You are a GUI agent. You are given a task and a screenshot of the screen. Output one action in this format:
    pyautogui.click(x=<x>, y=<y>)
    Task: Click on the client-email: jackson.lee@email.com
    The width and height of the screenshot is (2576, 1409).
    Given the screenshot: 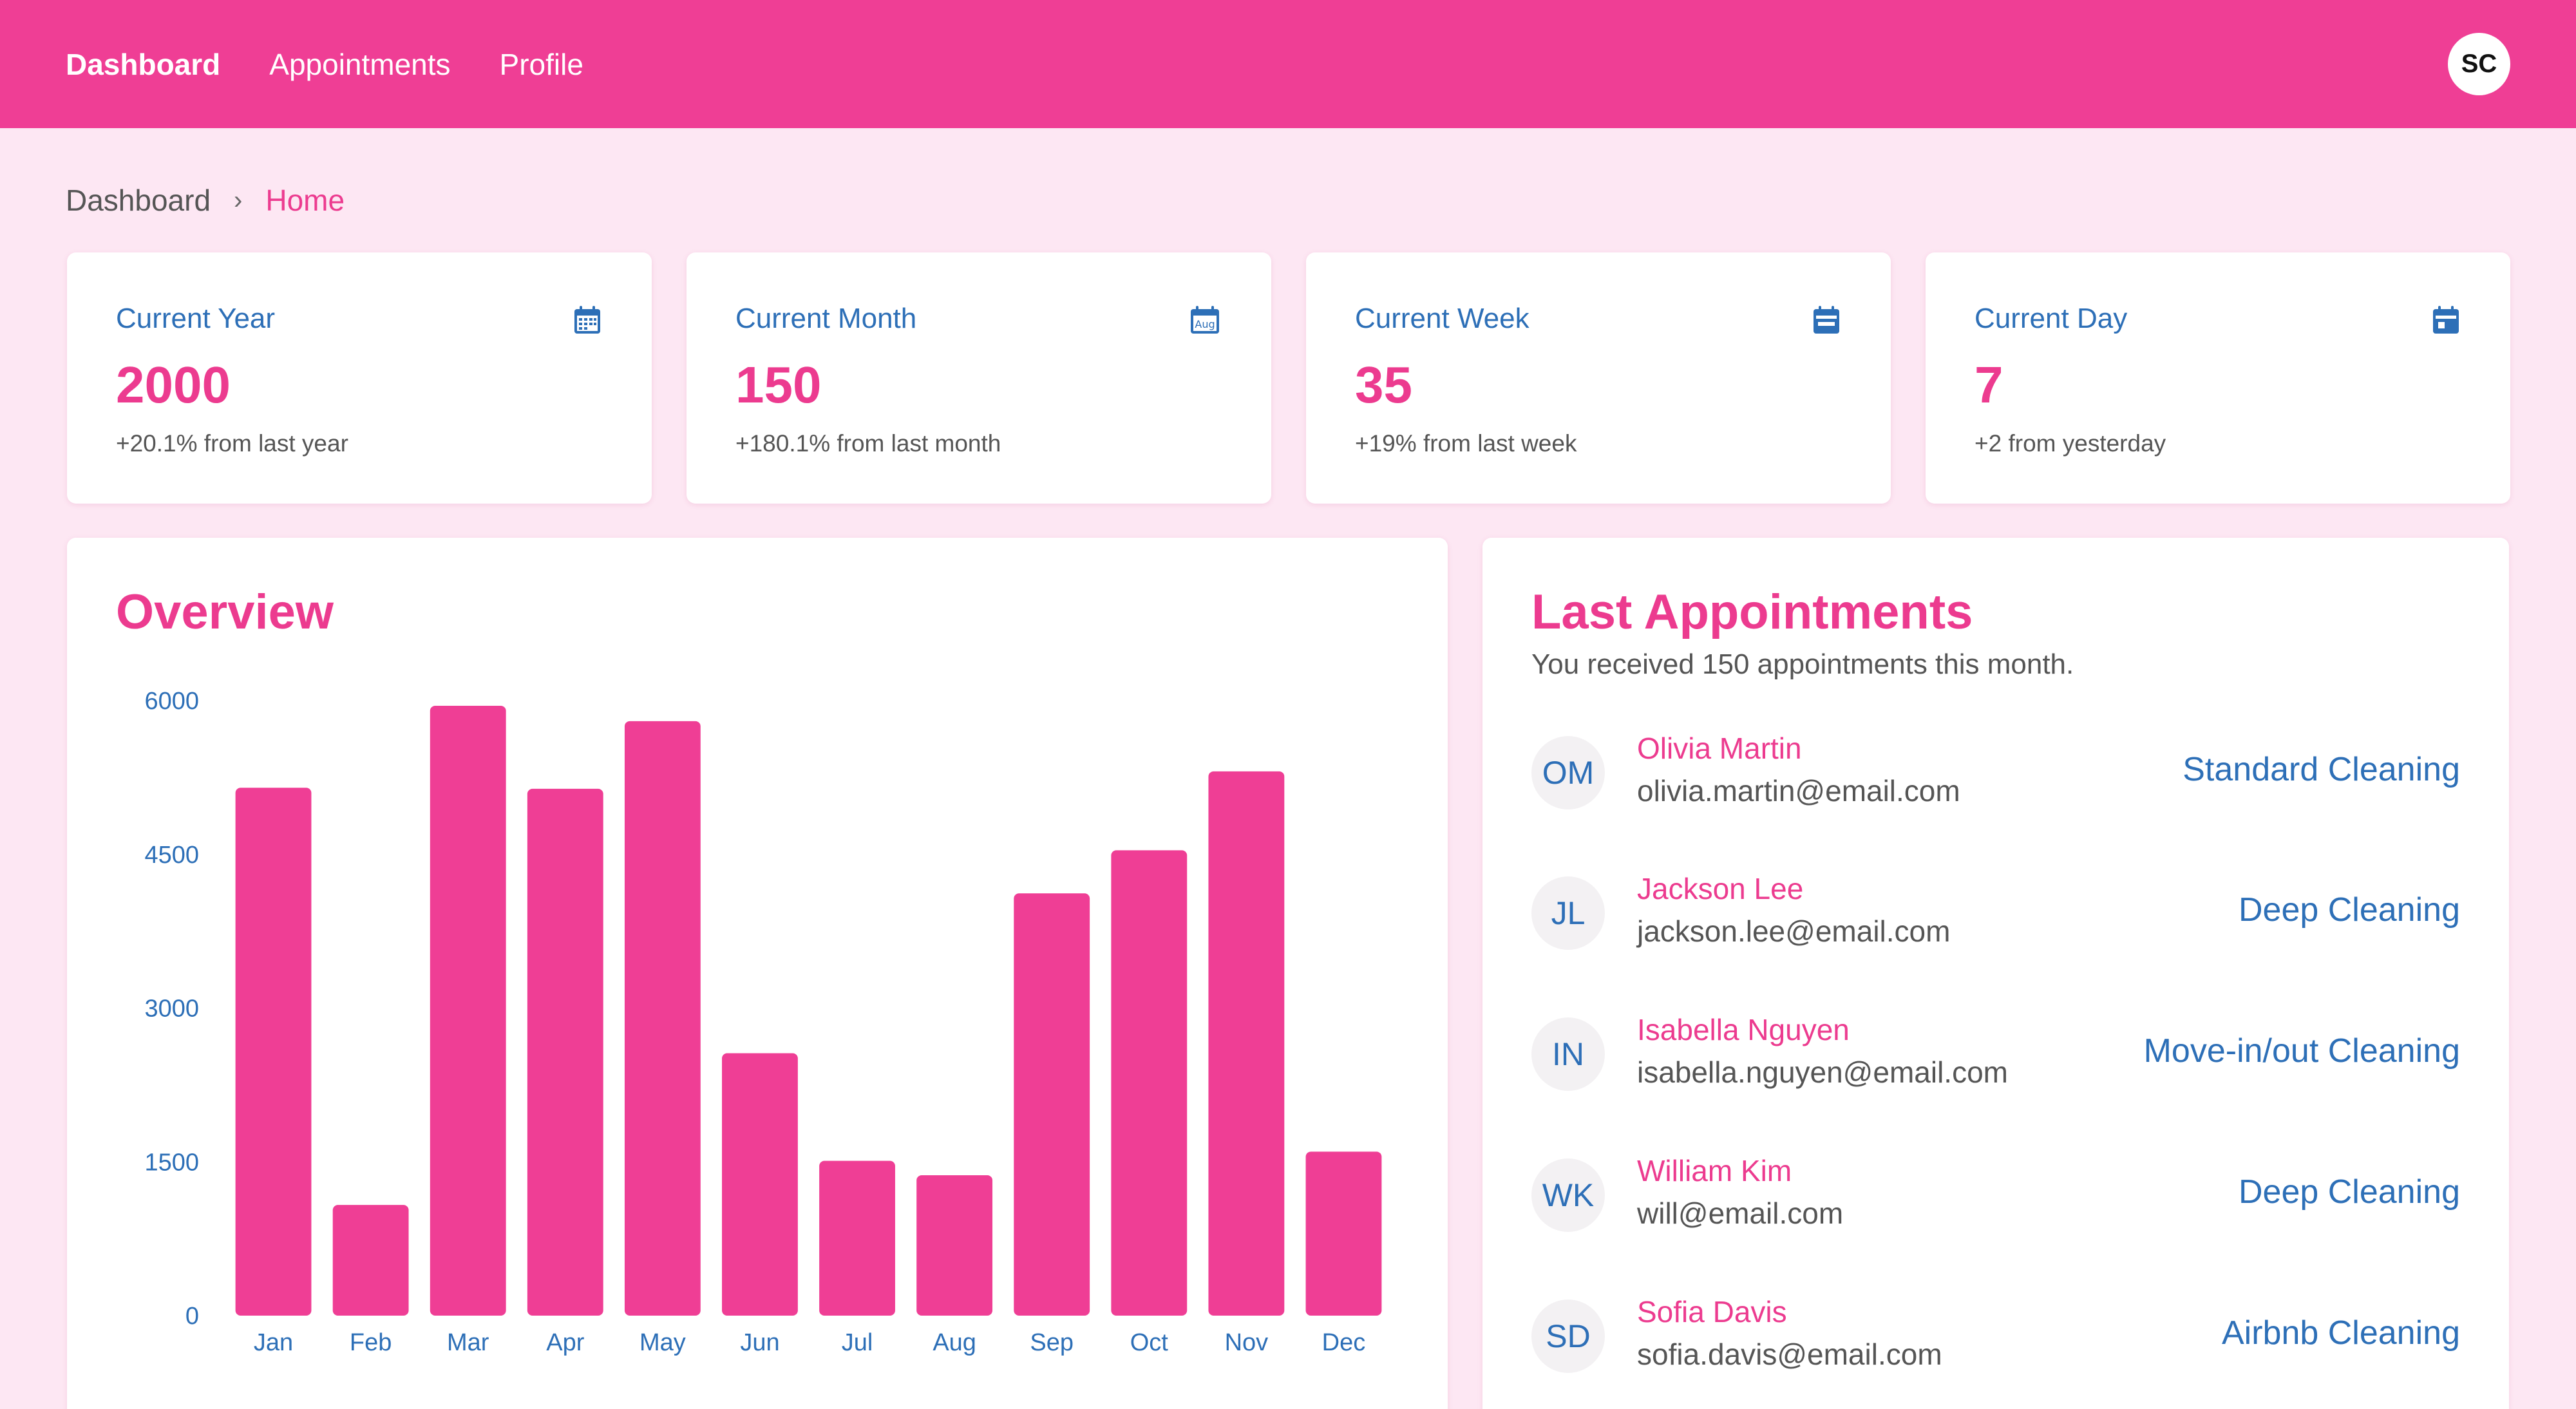 What is the action you would take?
    pyautogui.click(x=1794, y=931)
    